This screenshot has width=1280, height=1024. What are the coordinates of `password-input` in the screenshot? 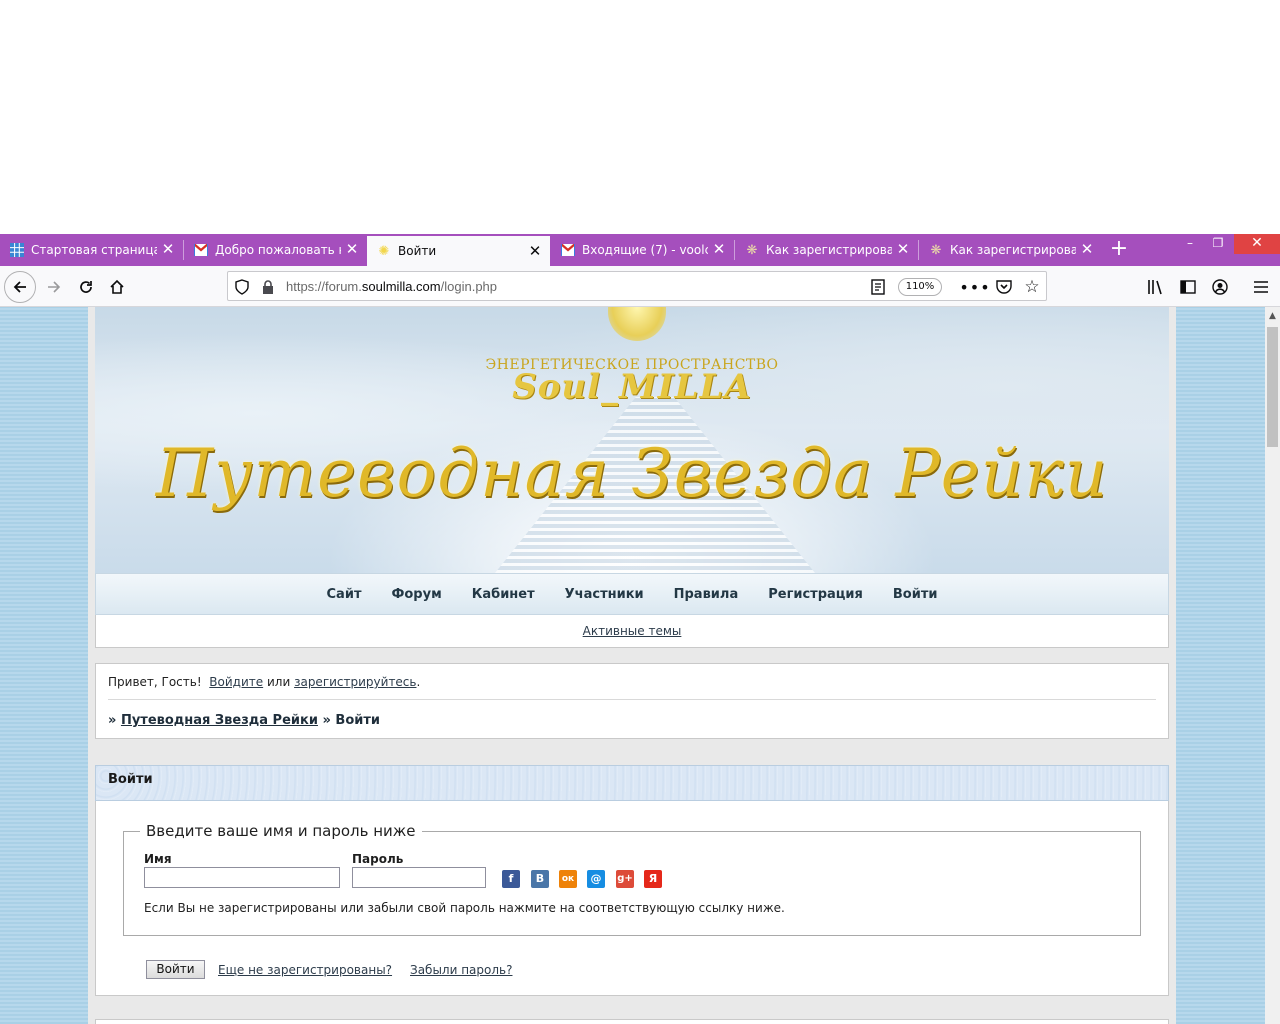 It's located at (419, 877).